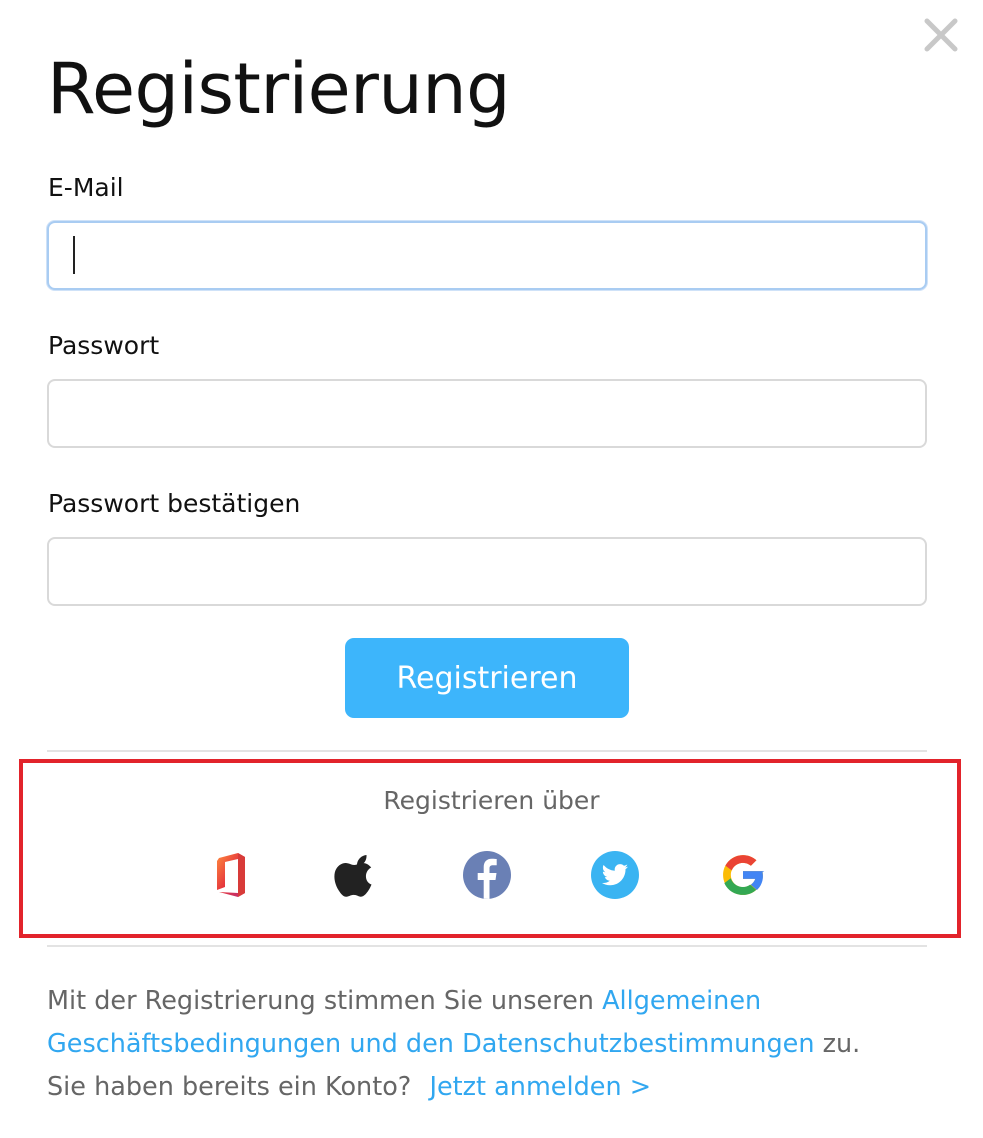  Describe the element at coordinates (86, 187) in the screenshot. I see `email-label: E-Mail` at that location.